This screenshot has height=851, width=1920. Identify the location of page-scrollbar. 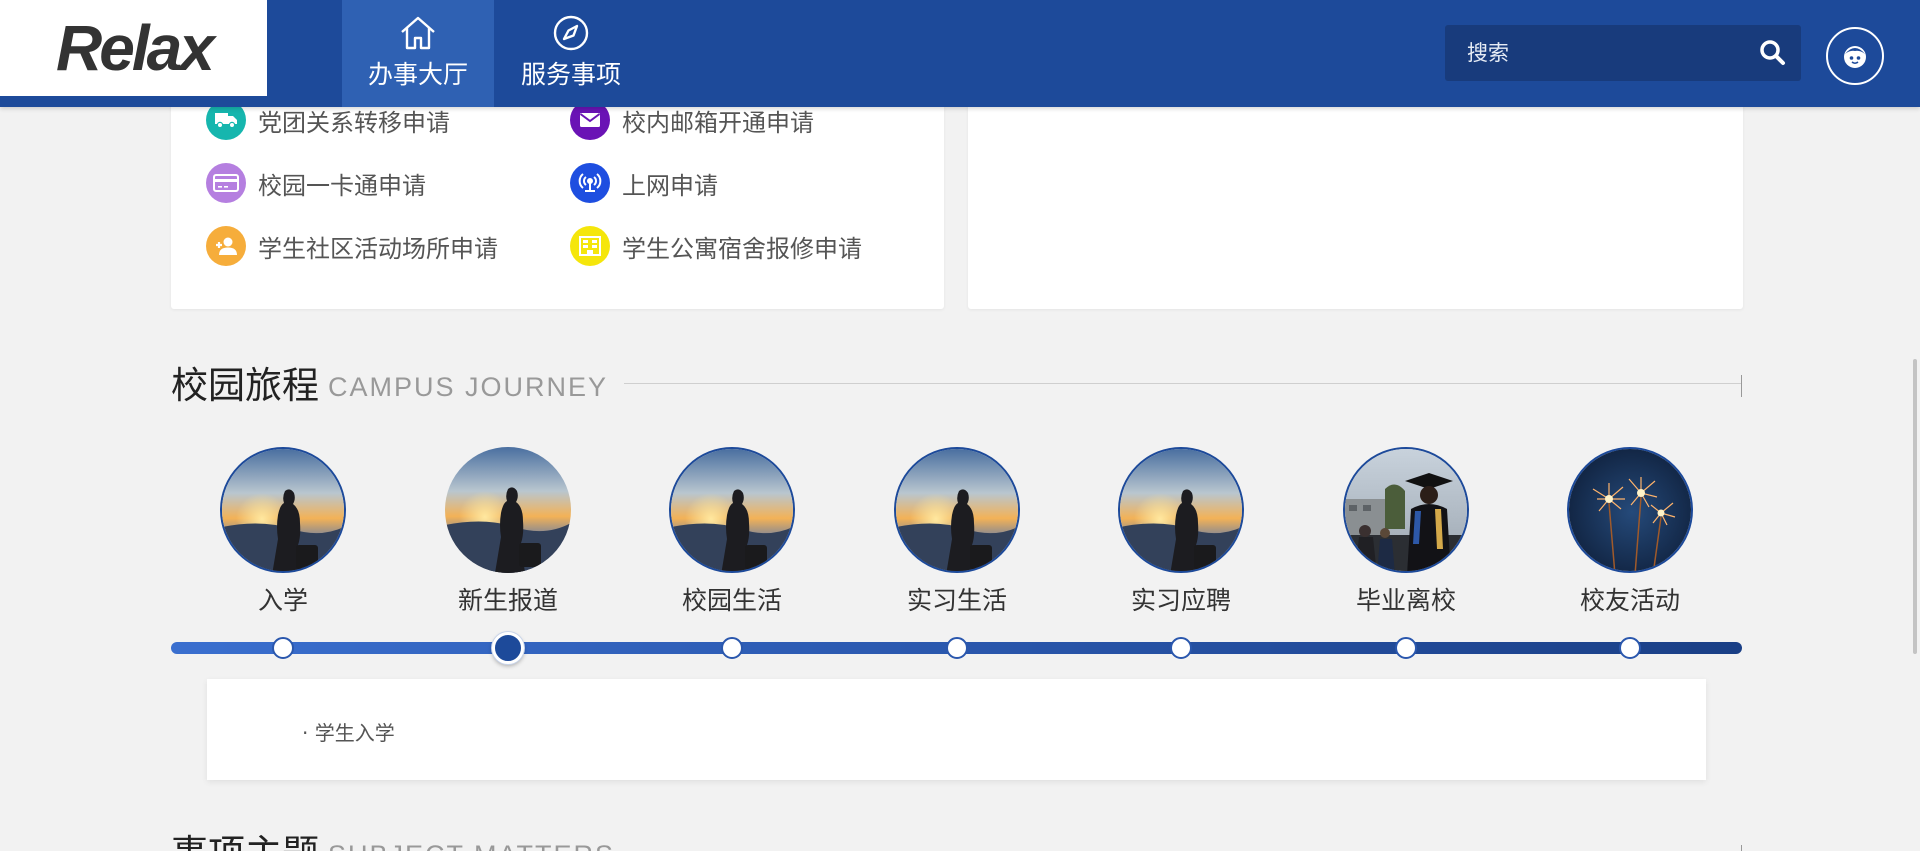
(1915, 479).